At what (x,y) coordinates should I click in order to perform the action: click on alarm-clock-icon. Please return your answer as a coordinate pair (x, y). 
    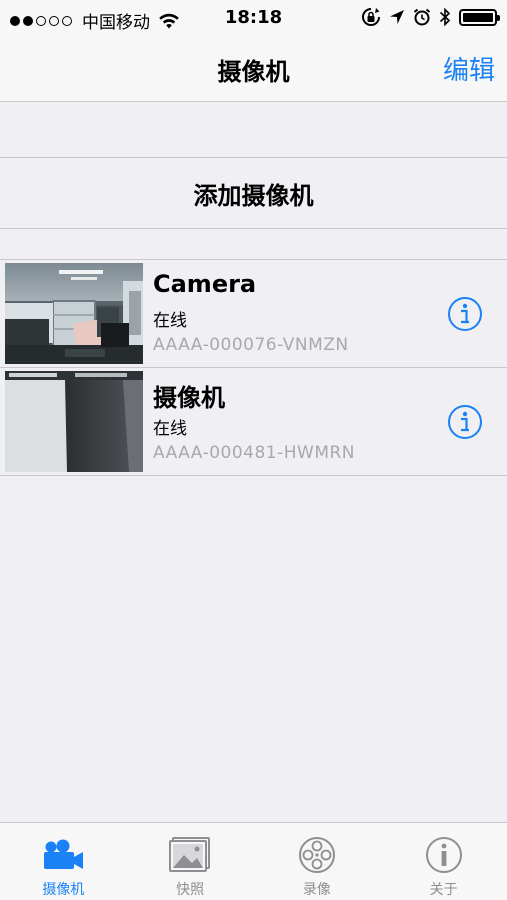
    Looking at the image, I should click on (422, 17).